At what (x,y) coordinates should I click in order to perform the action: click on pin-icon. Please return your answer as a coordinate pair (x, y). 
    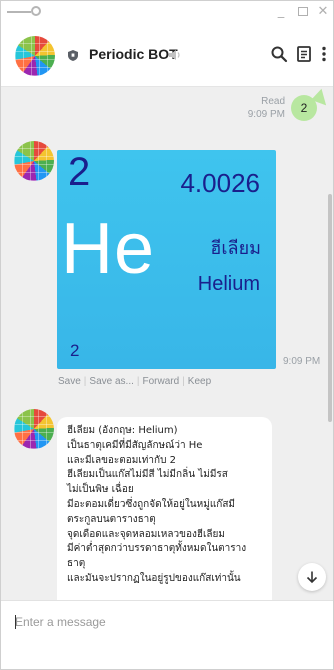
    Looking at the image, I should click on (19, 12).